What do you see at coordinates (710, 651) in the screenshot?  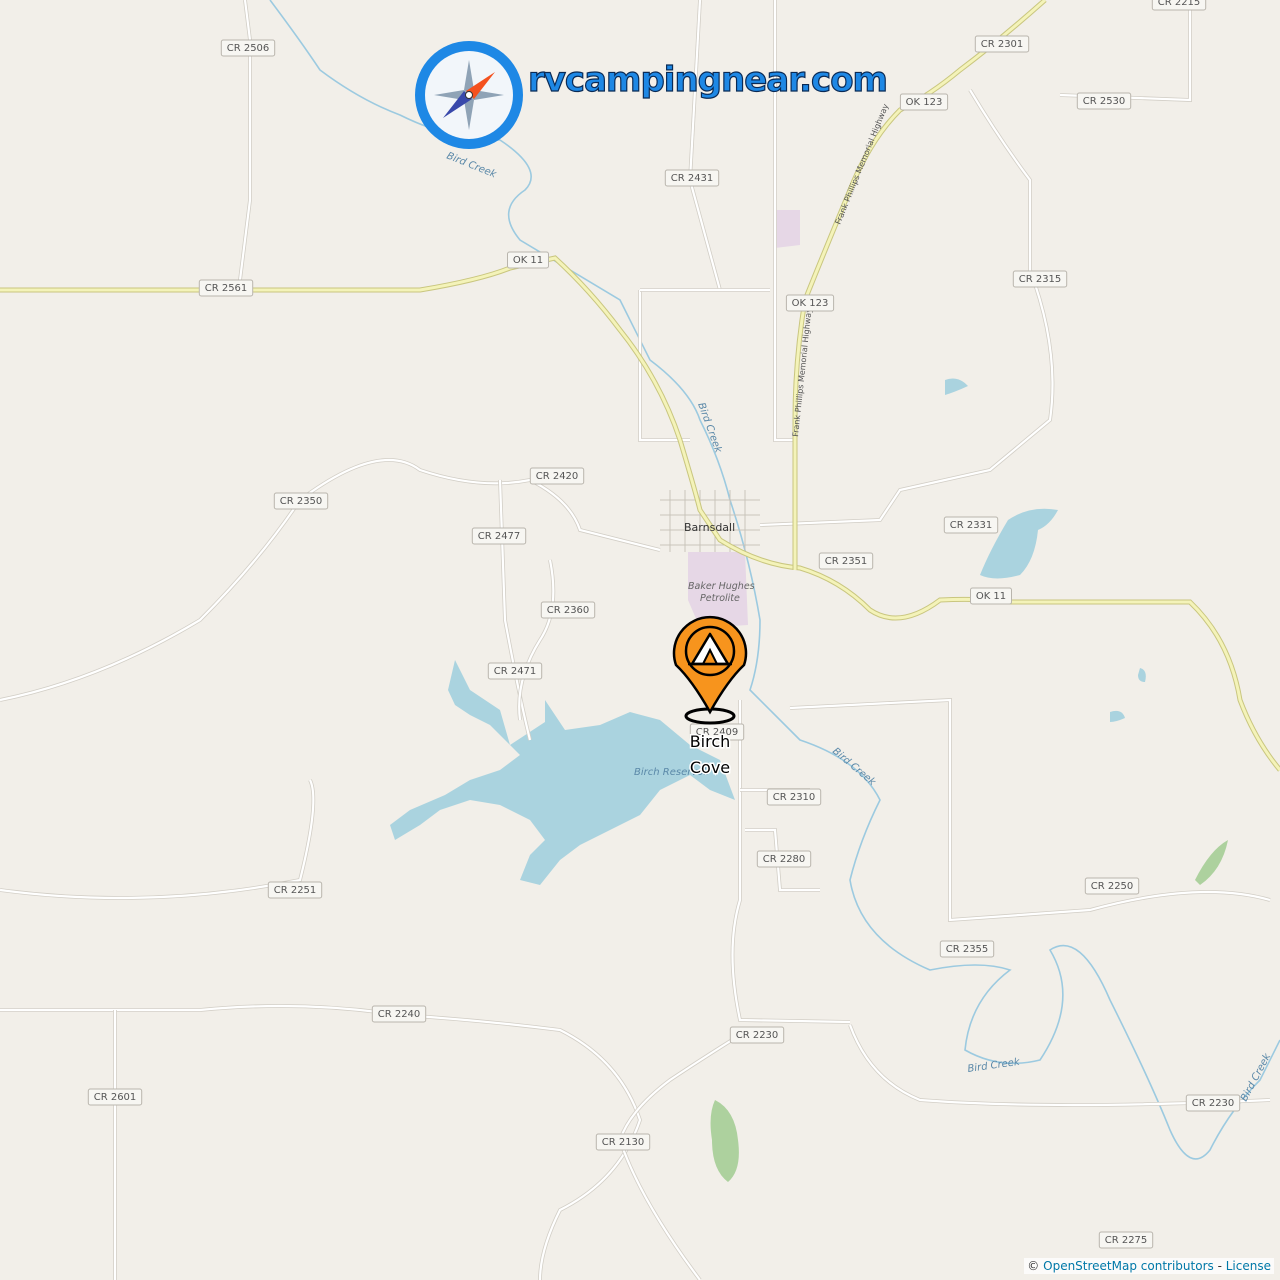 I see `camping-tent-marker-icon` at bounding box center [710, 651].